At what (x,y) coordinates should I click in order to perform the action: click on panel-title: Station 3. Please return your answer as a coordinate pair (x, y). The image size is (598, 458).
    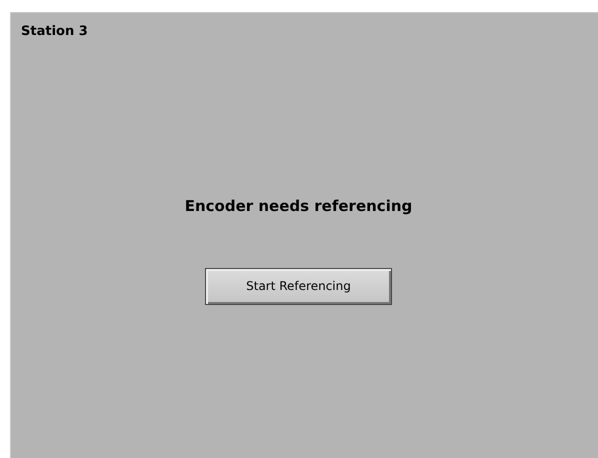
    Looking at the image, I should click on (54, 31).